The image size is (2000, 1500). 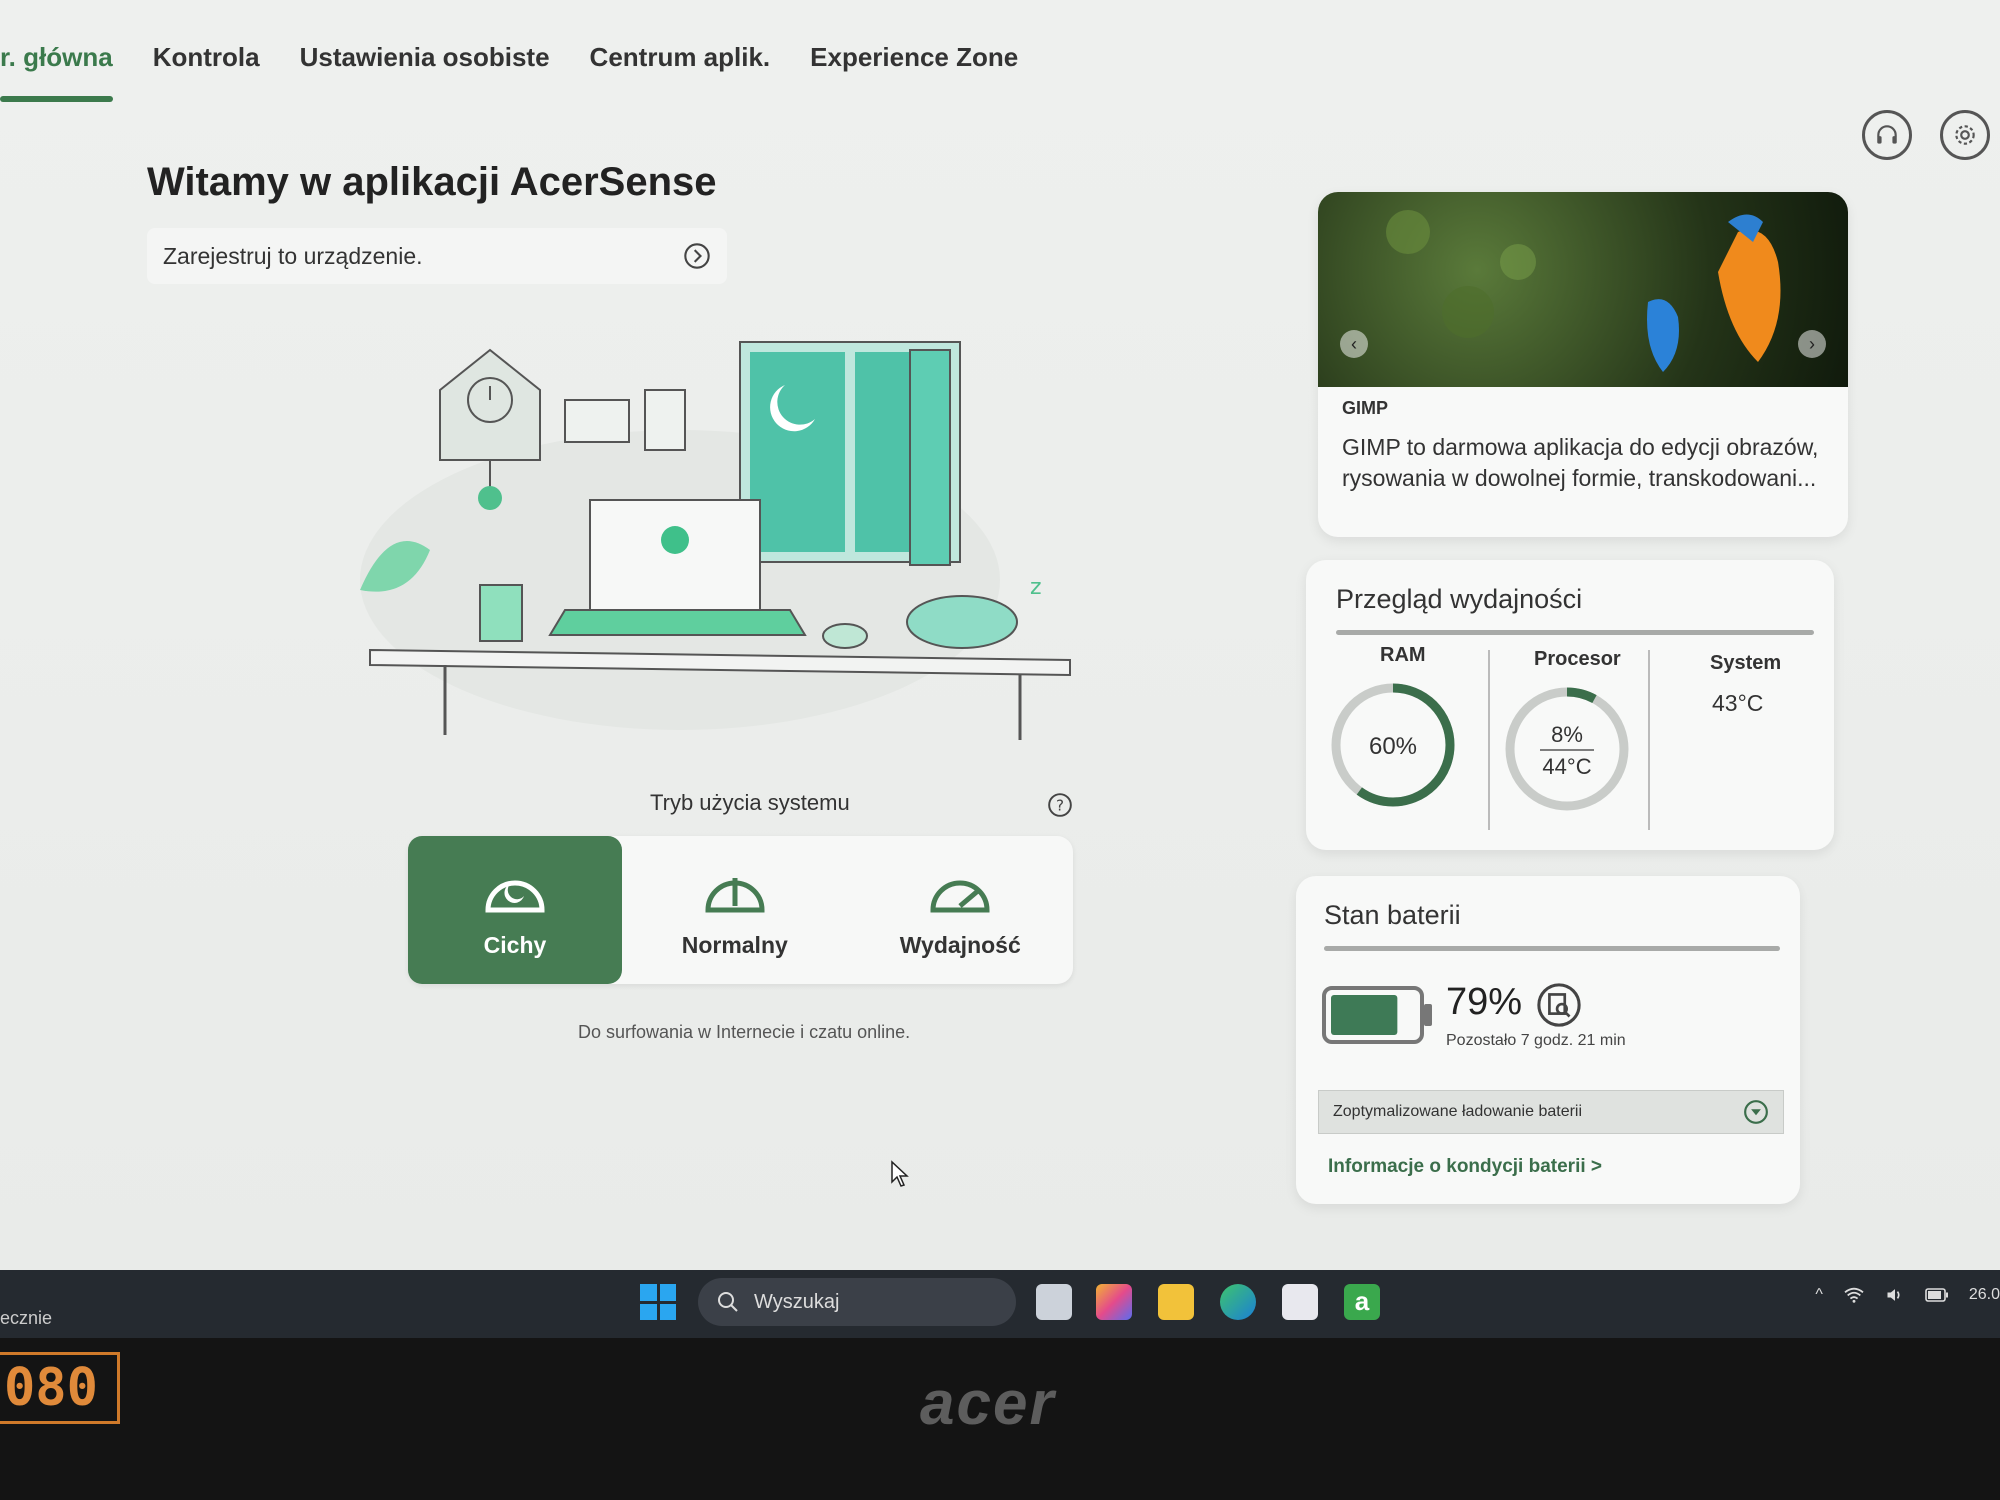 I want to click on tab-app-center: Centrum aplik., so click(x=680, y=72).